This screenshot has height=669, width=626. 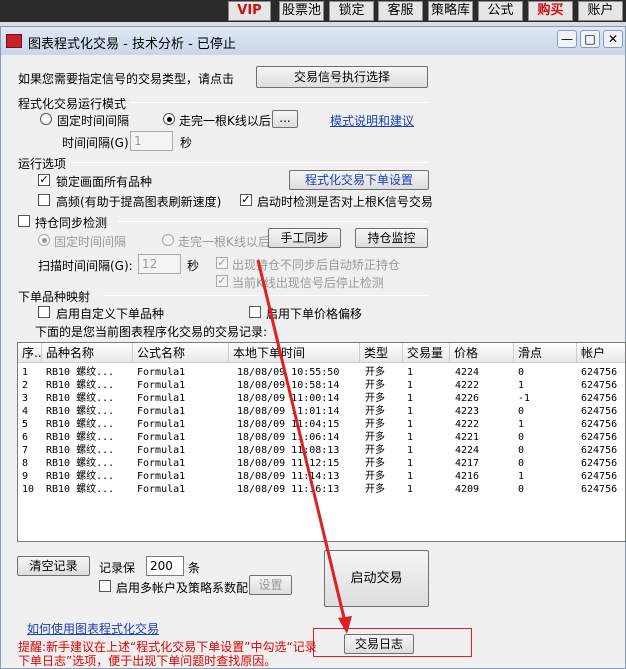 I want to click on annotation-arrow, so click(x=304, y=446).